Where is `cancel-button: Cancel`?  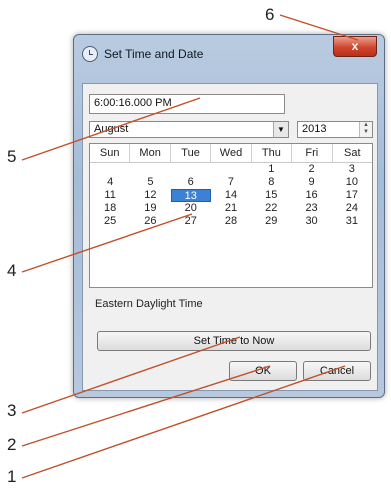 cancel-button: Cancel is located at coordinates (337, 371).